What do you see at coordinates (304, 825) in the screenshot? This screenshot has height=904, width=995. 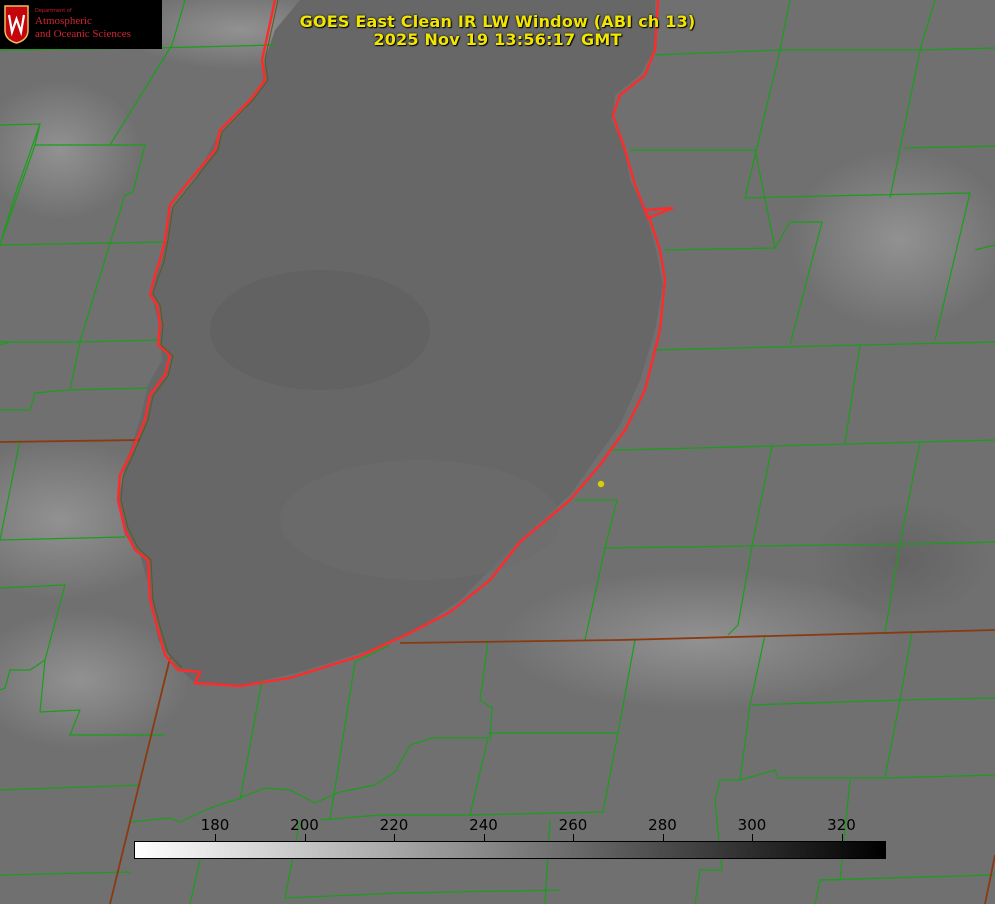 I see `colorbar-tick-label: 200` at bounding box center [304, 825].